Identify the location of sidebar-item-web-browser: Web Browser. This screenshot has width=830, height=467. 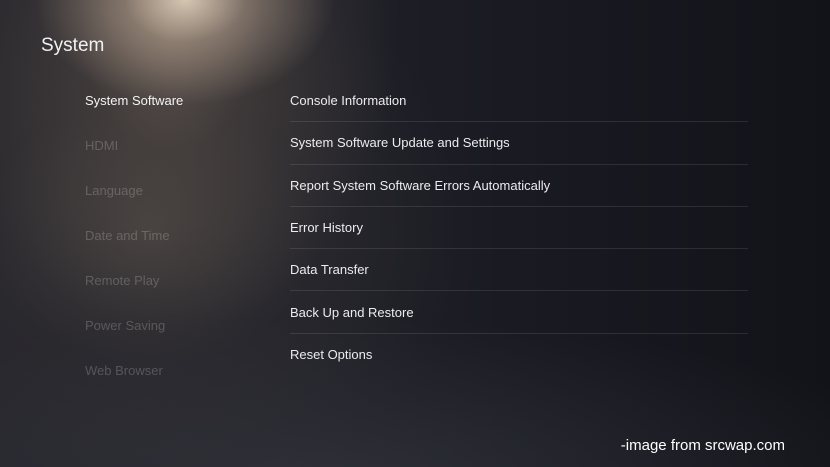
(170, 382).